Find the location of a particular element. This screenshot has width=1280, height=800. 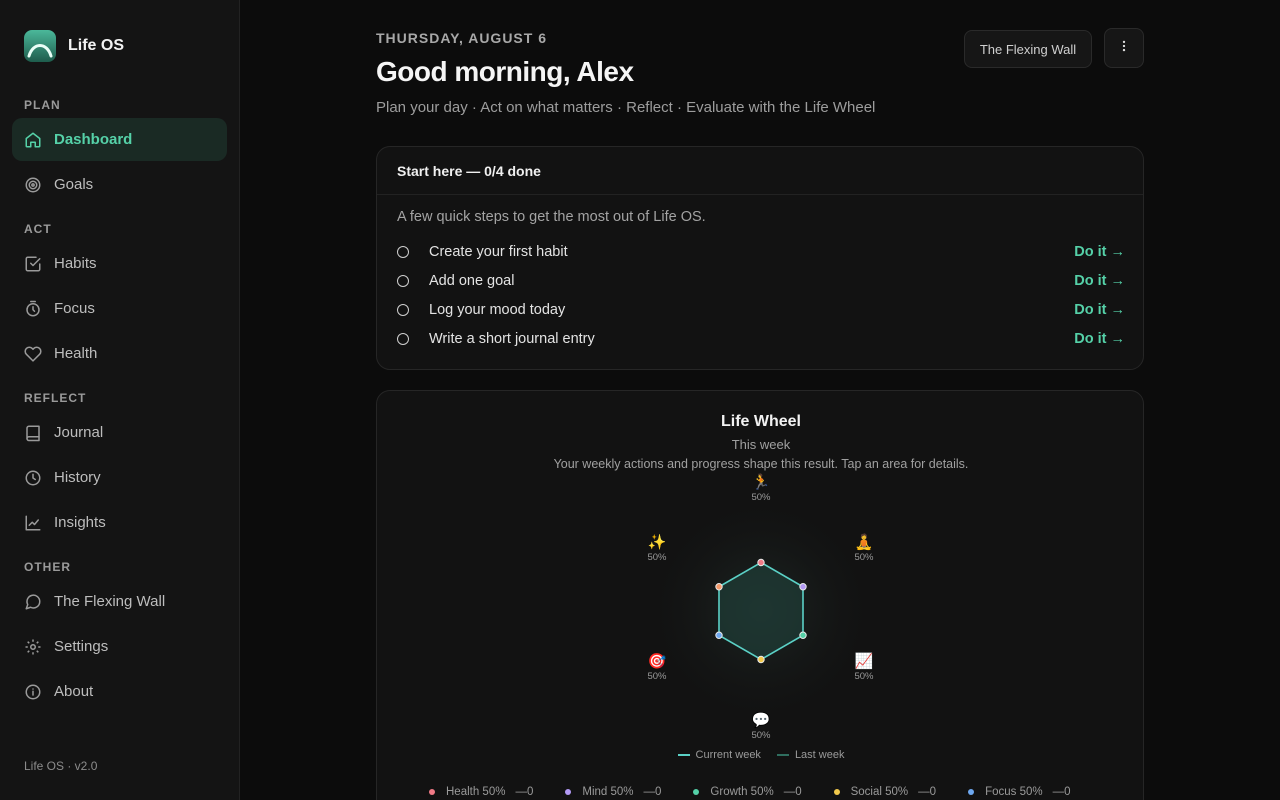

more-options-button is located at coordinates (1124, 48).